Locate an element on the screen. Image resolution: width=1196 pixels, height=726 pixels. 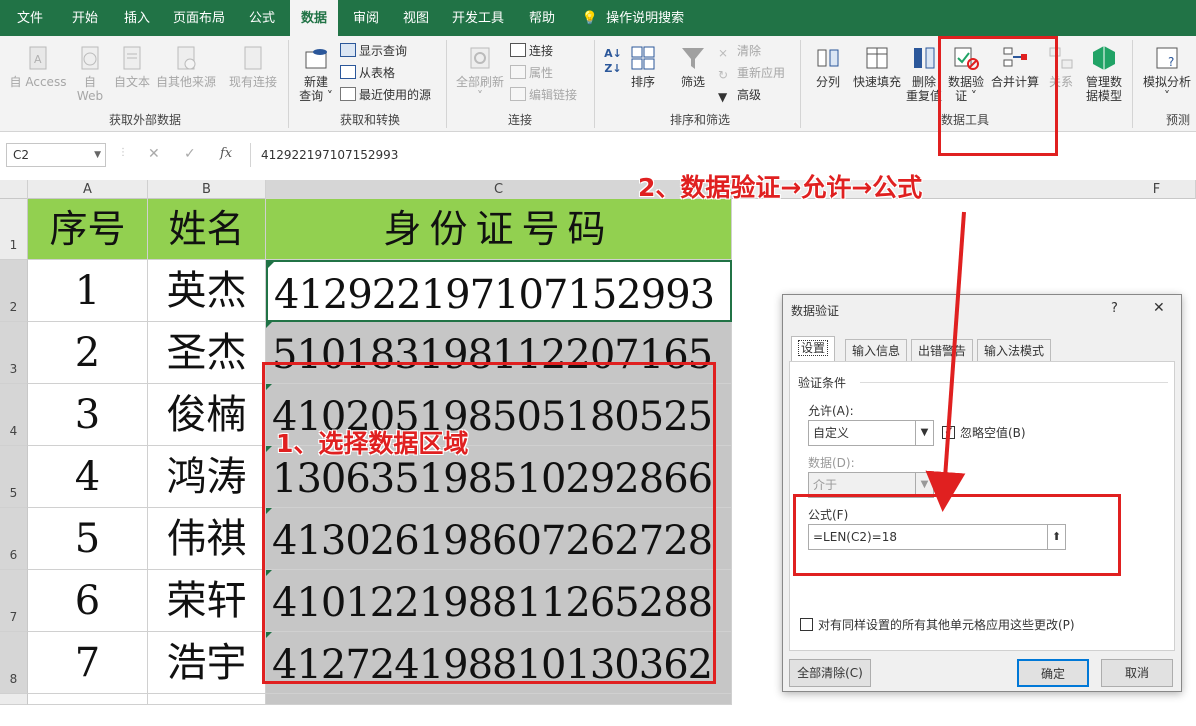
annotation-arrows is located at coordinates (945, 361).